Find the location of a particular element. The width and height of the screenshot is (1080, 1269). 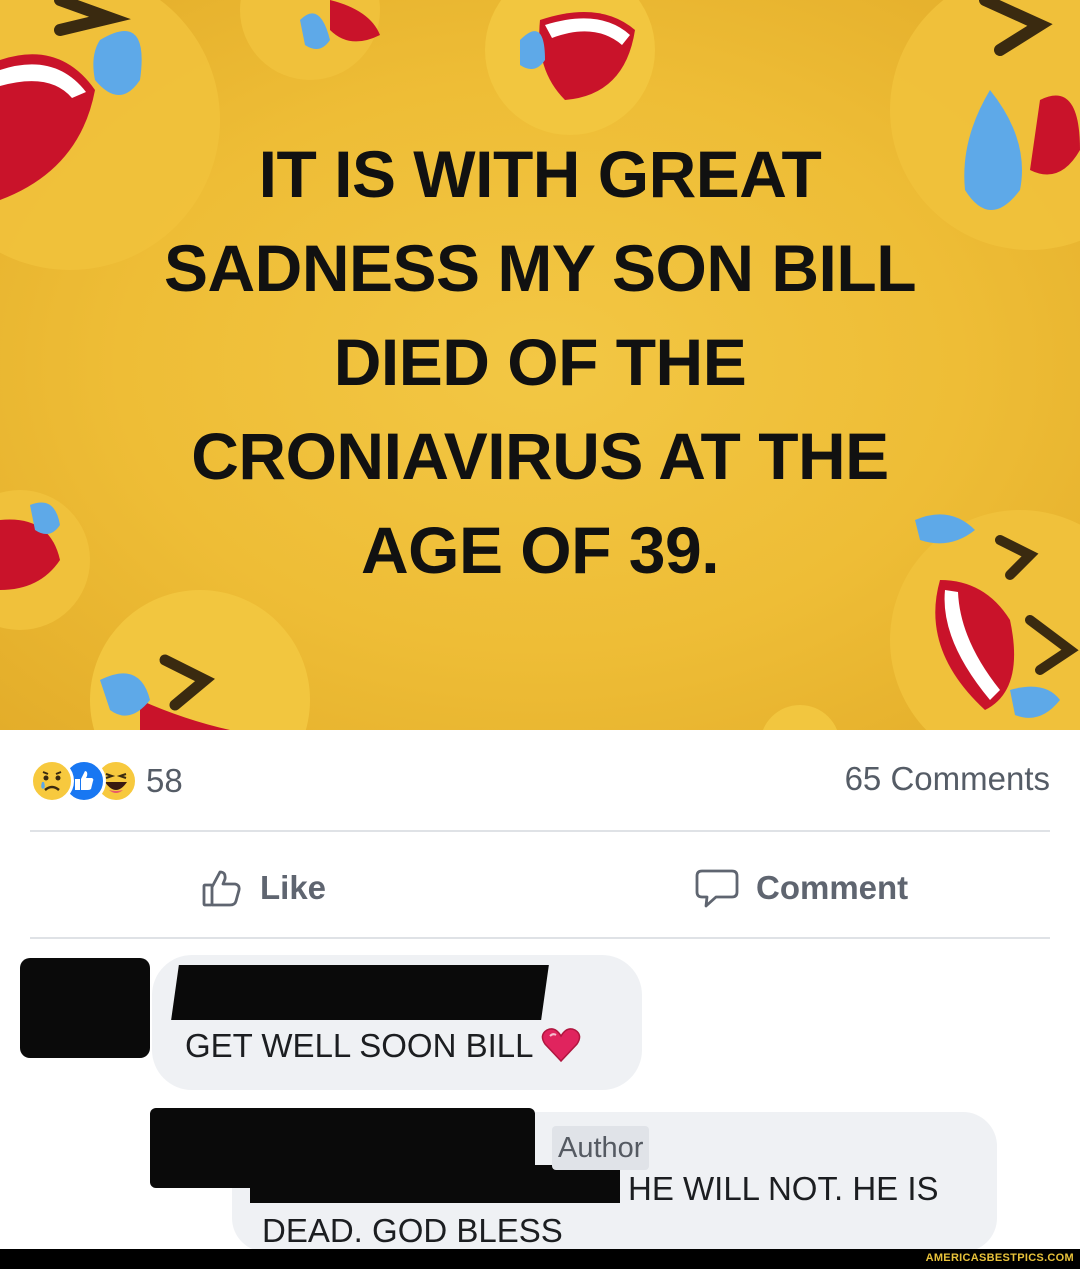

comment-text-value: GET WELL SOON BILL is located at coordinates (359, 1045).